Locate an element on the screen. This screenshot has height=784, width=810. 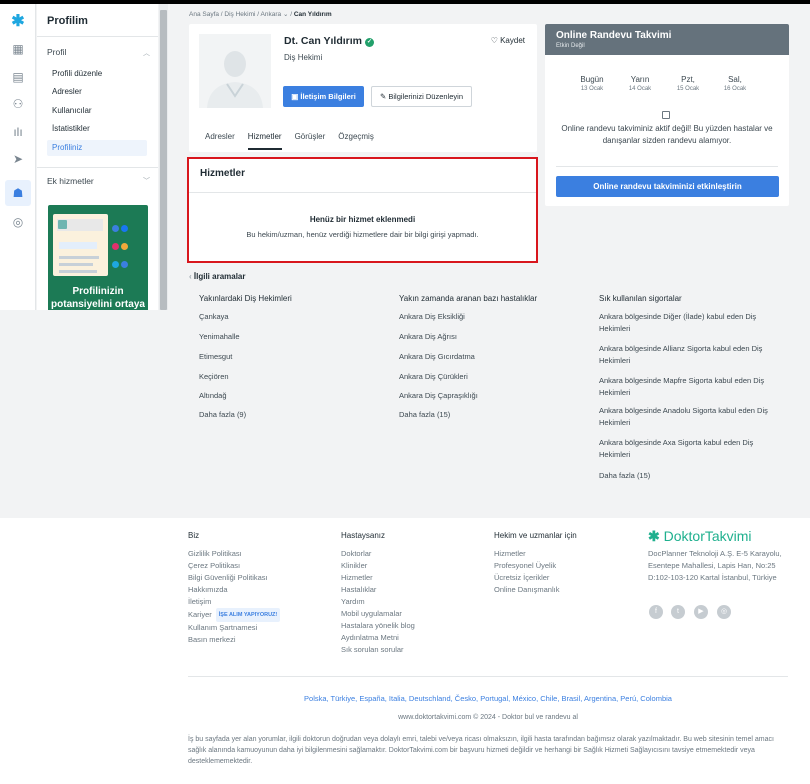
calendar-header: Online Randevu Takvimi Etkin Değil is located at coordinates (667, 39).